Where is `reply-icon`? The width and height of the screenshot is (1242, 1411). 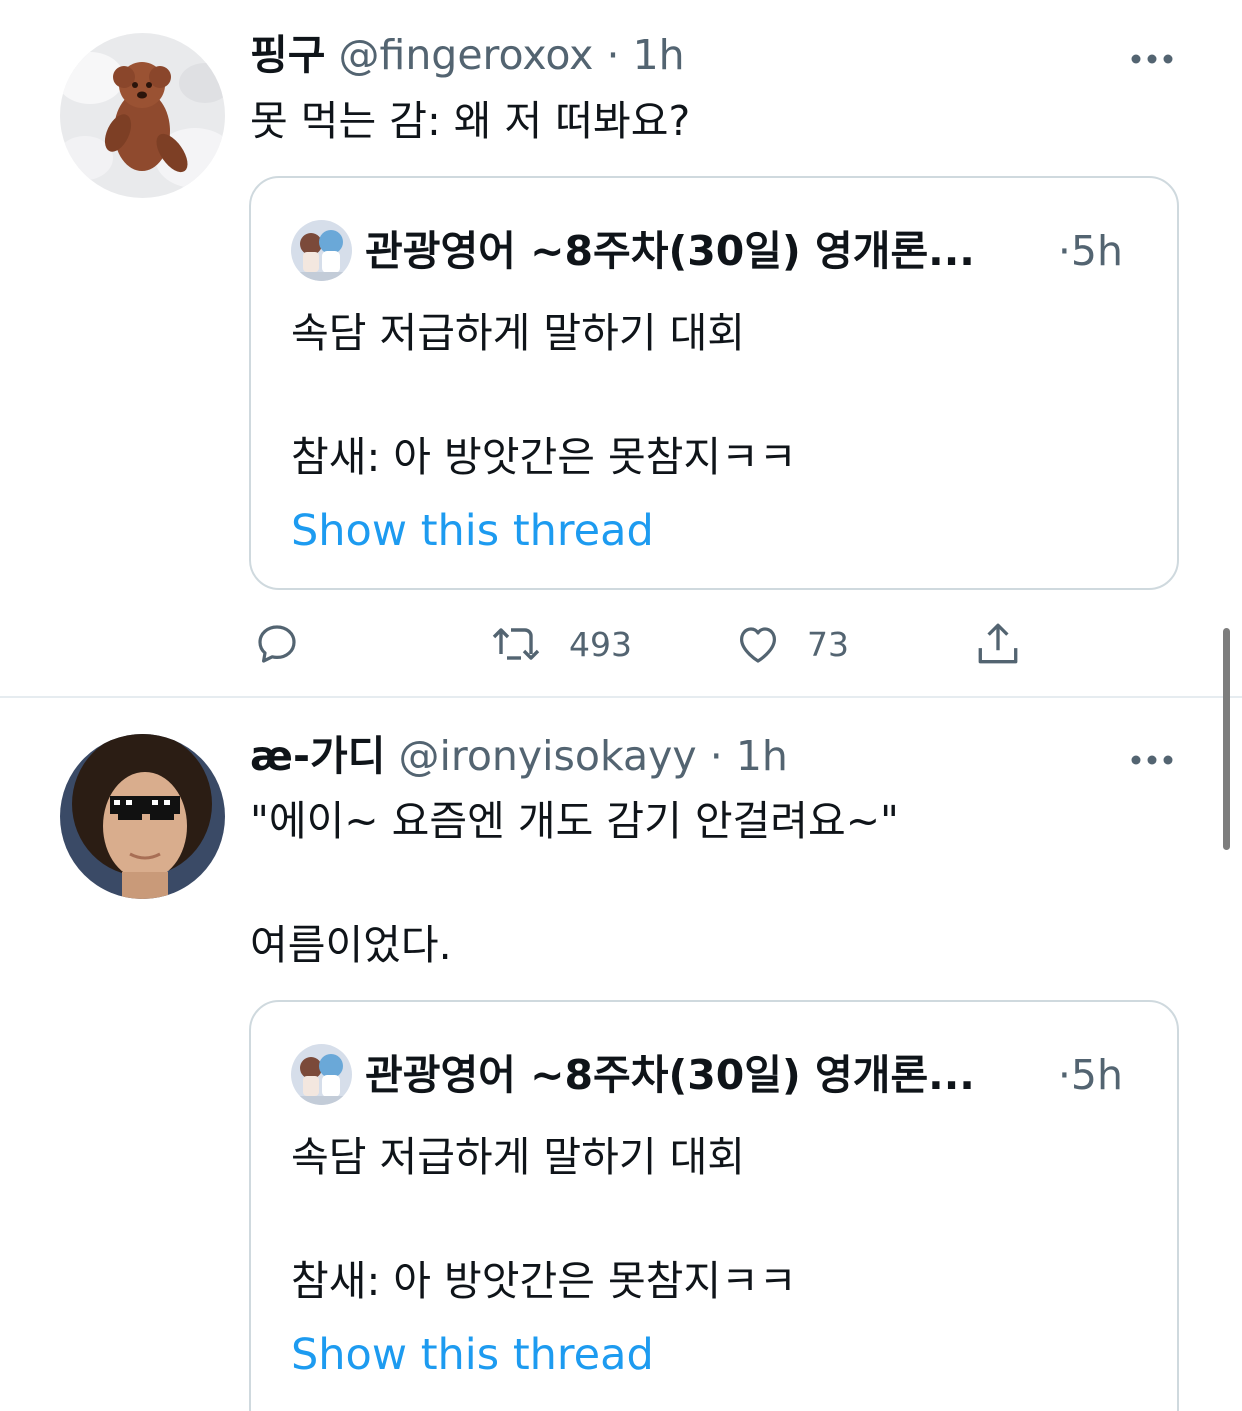
reply-icon is located at coordinates (277, 644).